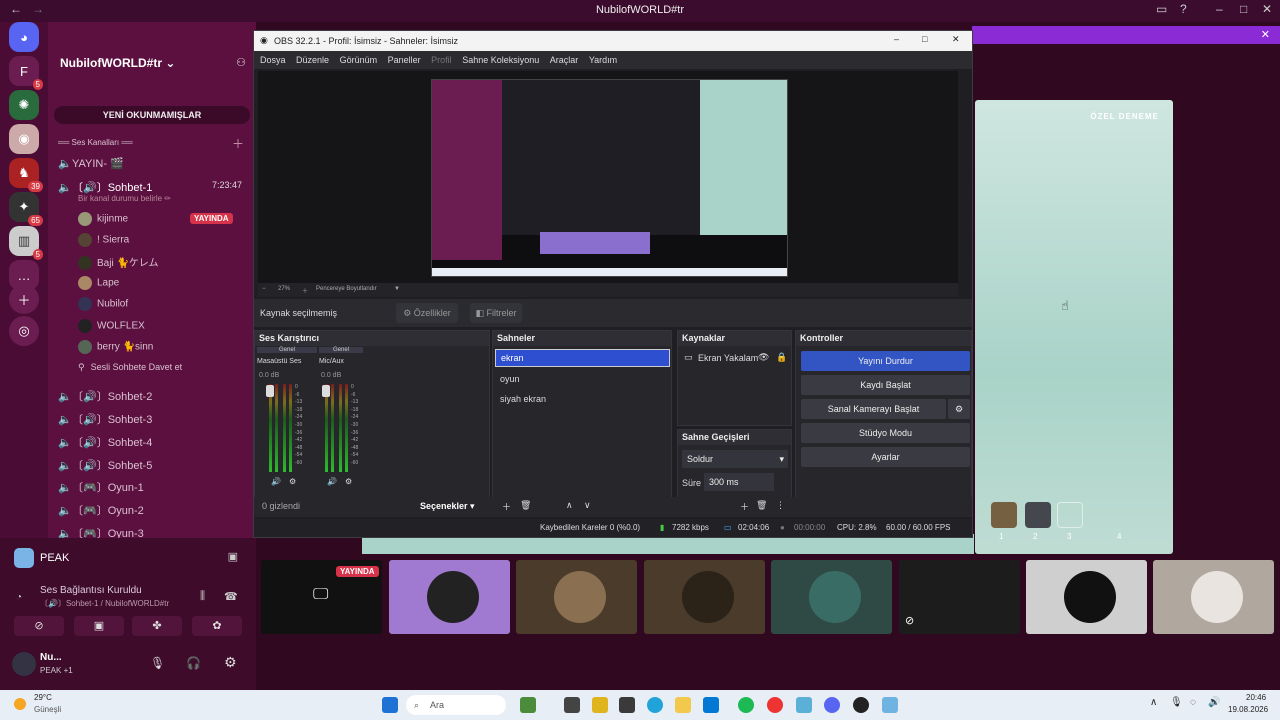 The width and height of the screenshot is (1280, 720). I want to click on filters-button: ◧ Filtreler, so click(496, 313).